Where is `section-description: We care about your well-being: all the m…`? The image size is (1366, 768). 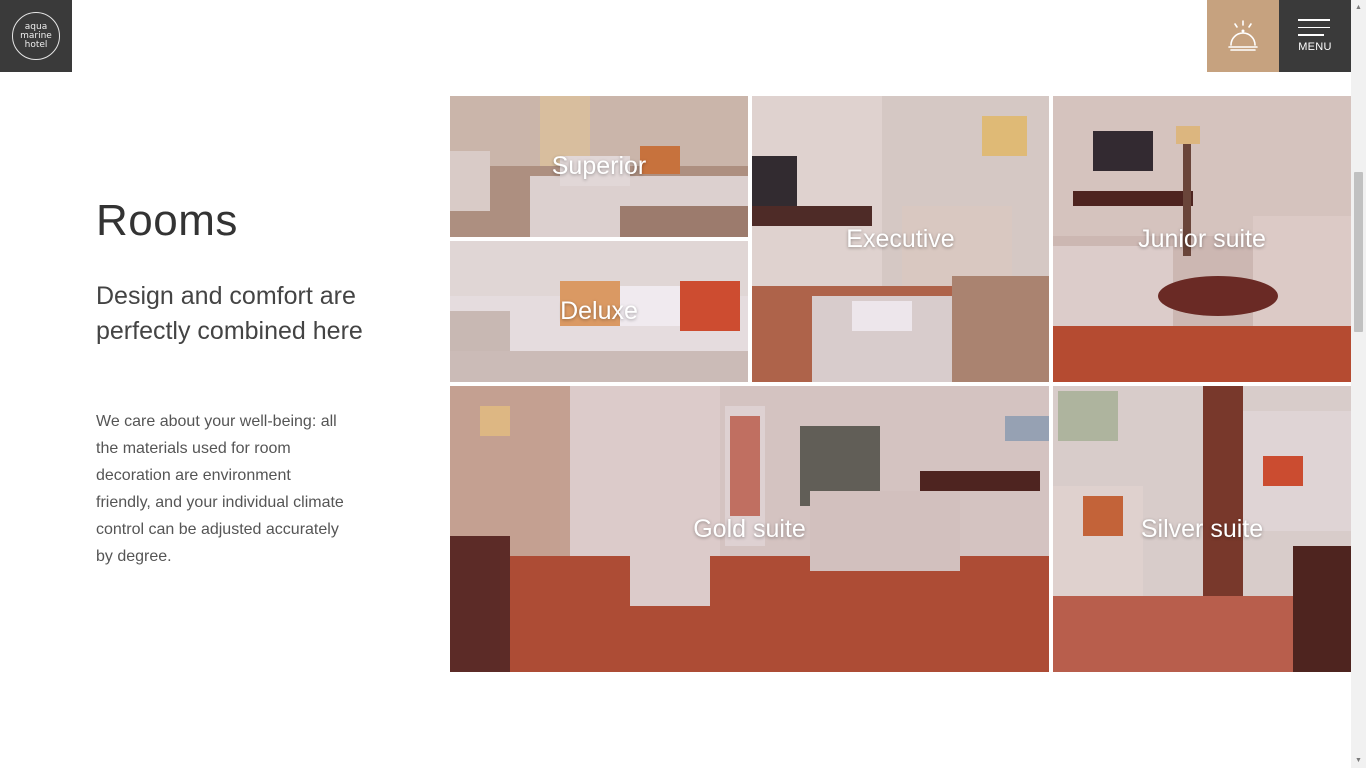 section-description: We care about your well-being: all the m… is located at coordinates (220, 489).